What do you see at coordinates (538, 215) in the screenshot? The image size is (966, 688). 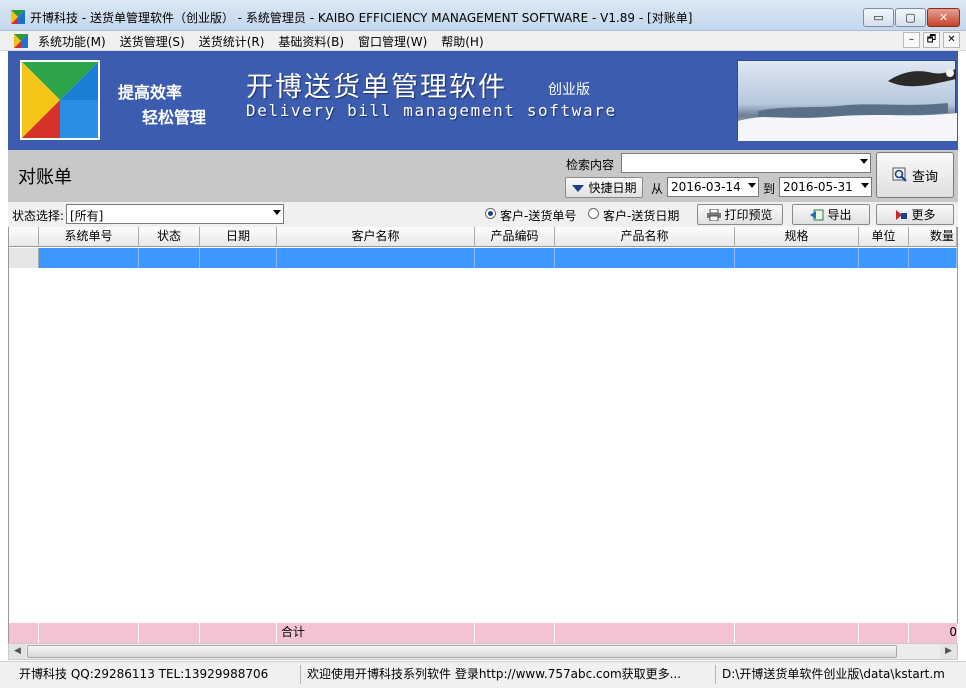 I see `radio-customer-bill-no-label: 客户-送货单号` at bounding box center [538, 215].